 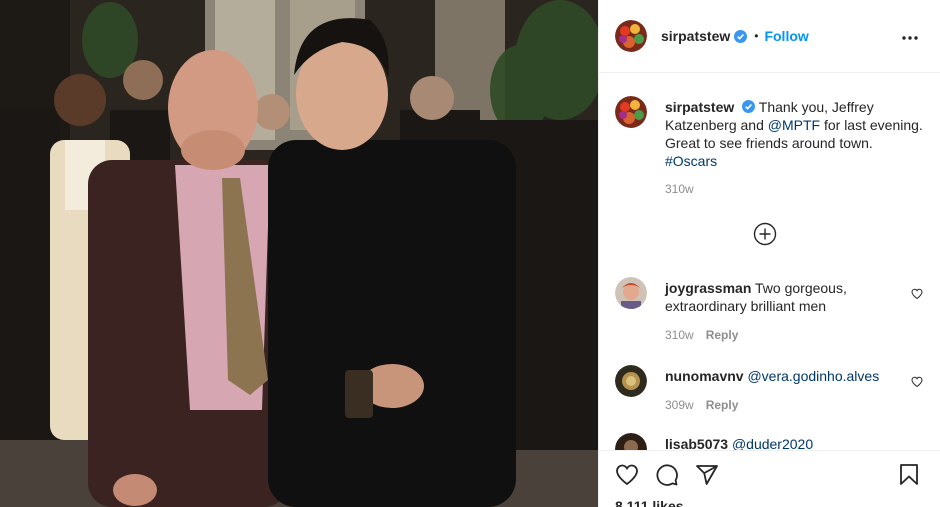 I want to click on caption-timestamp: 310w, so click(x=679, y=189).